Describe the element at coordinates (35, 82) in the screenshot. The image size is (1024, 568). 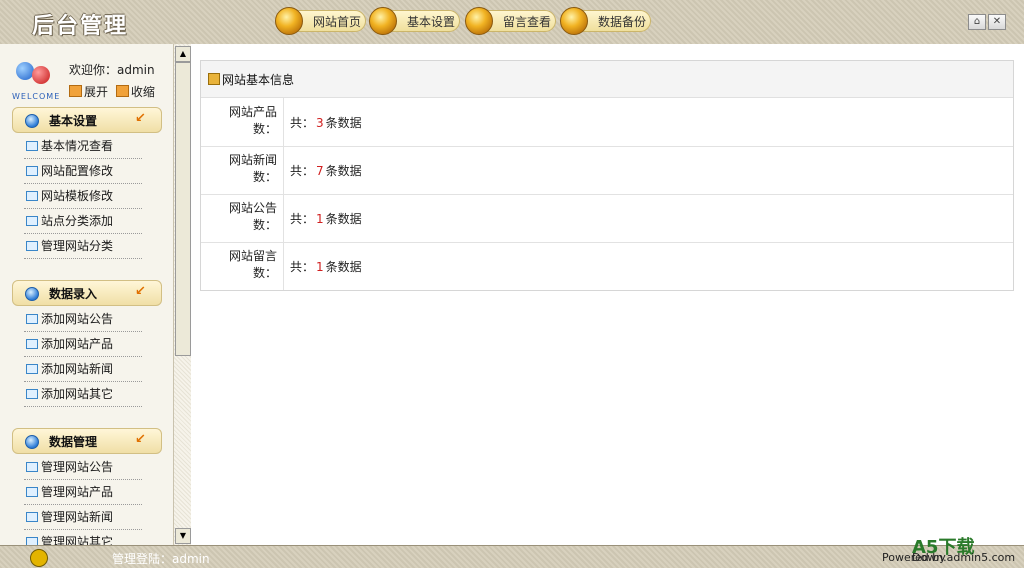
I see `welcome-icon: WELCOME` at that location.